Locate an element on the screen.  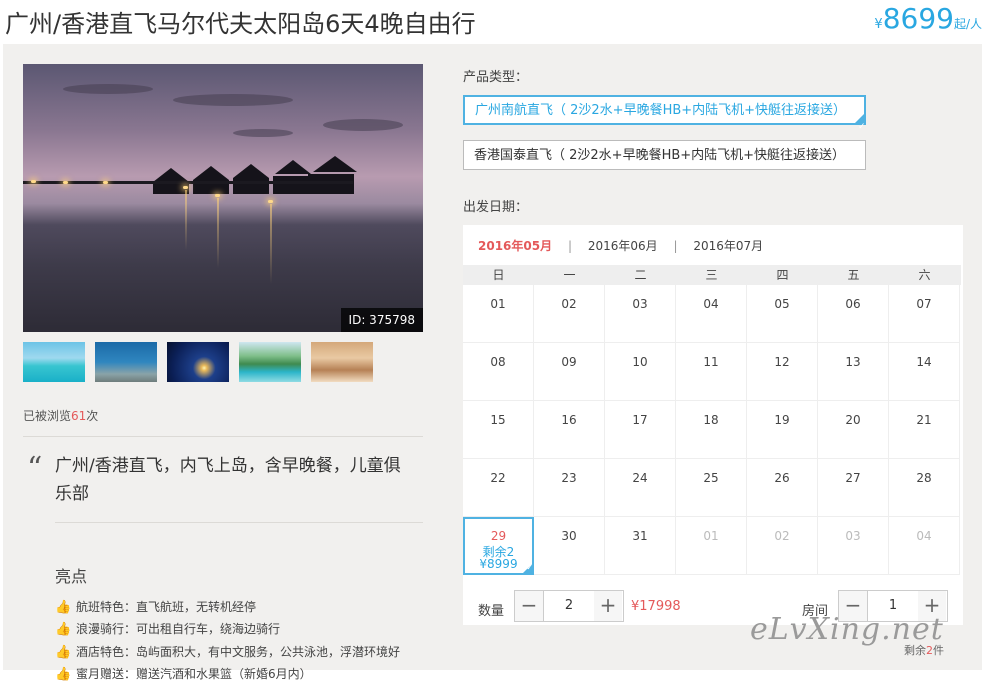
day-number: 23 is located at coordinates (569, 478).